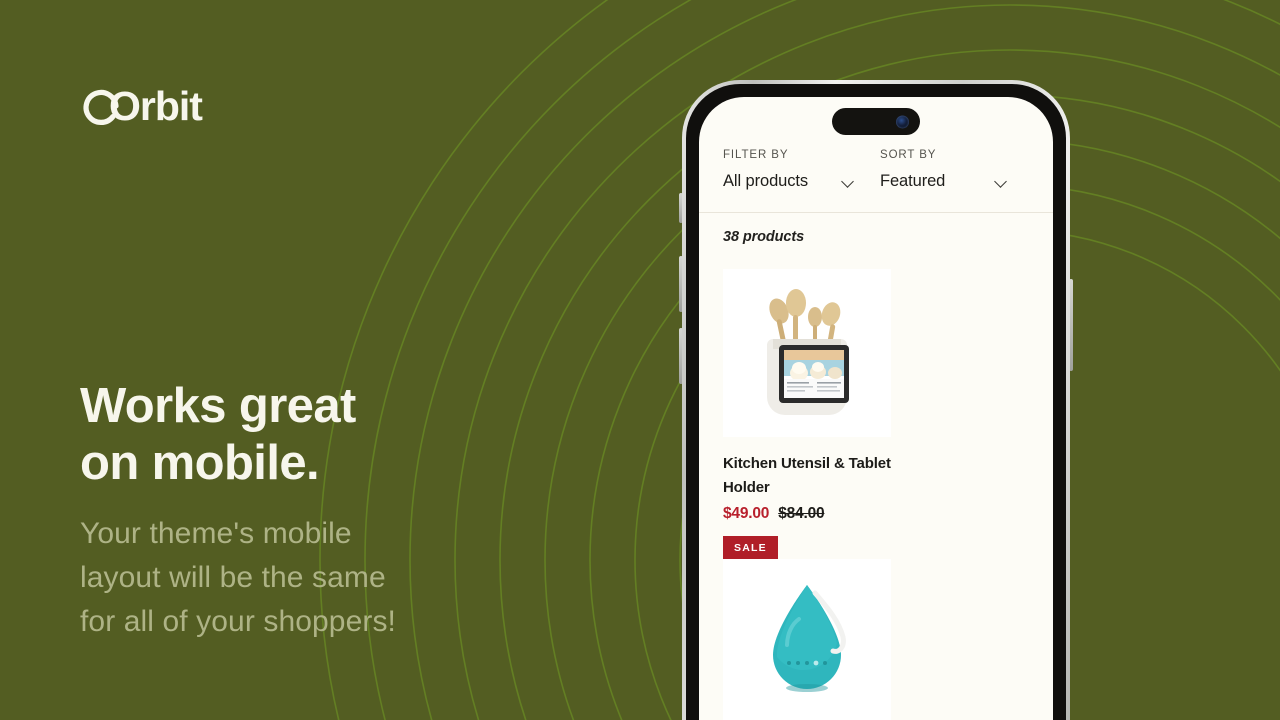 The height and width of the screenshot is (720, 1280). Describe the element at coordinates (756, 155) in the screenshot. I see `filter-by-label: FILTER BY` at that location.